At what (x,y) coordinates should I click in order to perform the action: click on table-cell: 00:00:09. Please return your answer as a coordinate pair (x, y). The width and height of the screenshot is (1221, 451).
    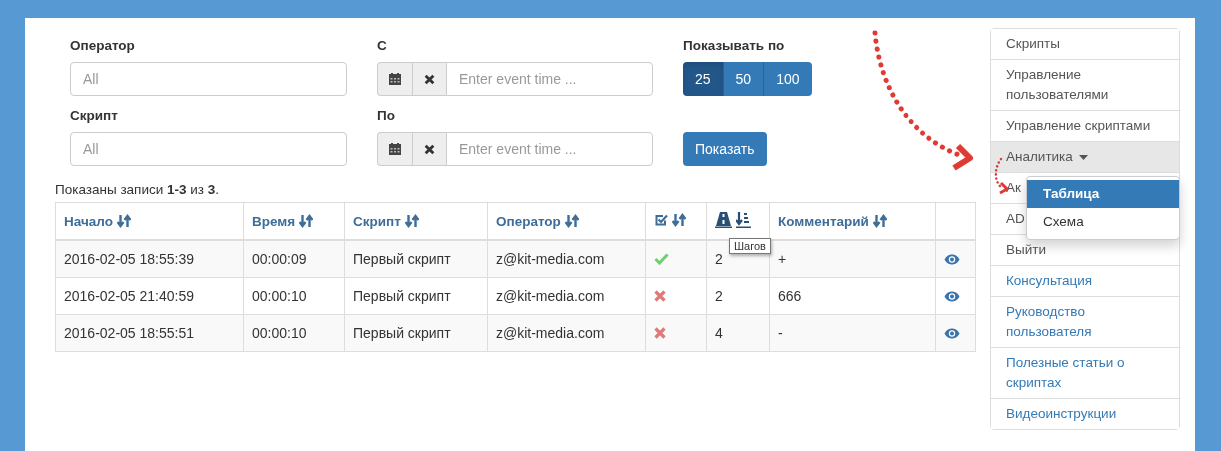
    Looking at the image, I should click on (294, 259).